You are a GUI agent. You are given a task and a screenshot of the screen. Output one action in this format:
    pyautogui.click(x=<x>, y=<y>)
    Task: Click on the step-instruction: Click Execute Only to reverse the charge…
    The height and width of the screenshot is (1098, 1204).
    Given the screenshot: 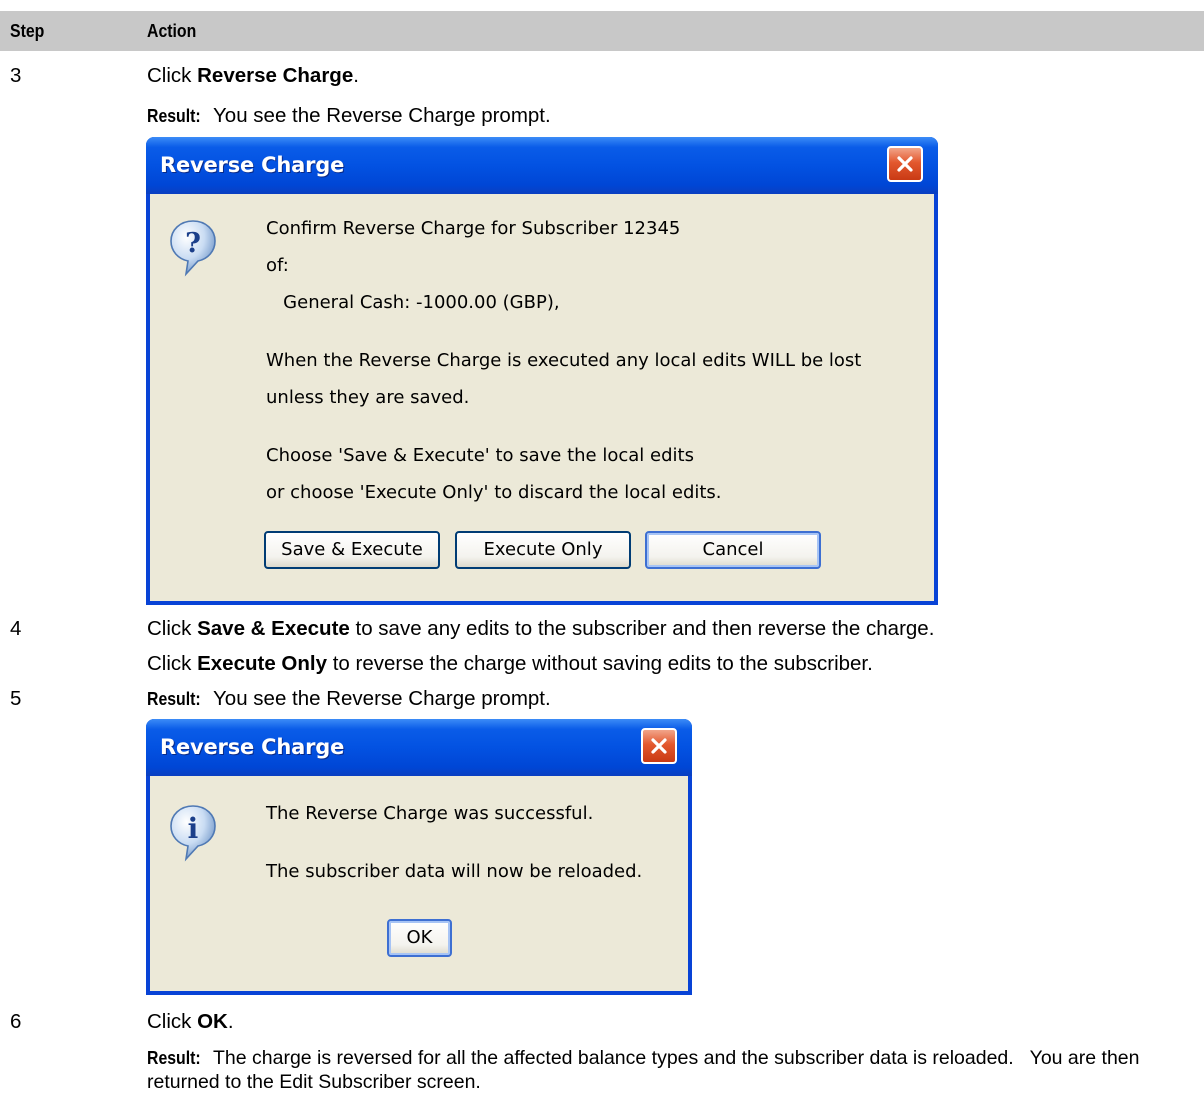 What is the action you would take?
    pyautogui.click(x=510, y=663)
    